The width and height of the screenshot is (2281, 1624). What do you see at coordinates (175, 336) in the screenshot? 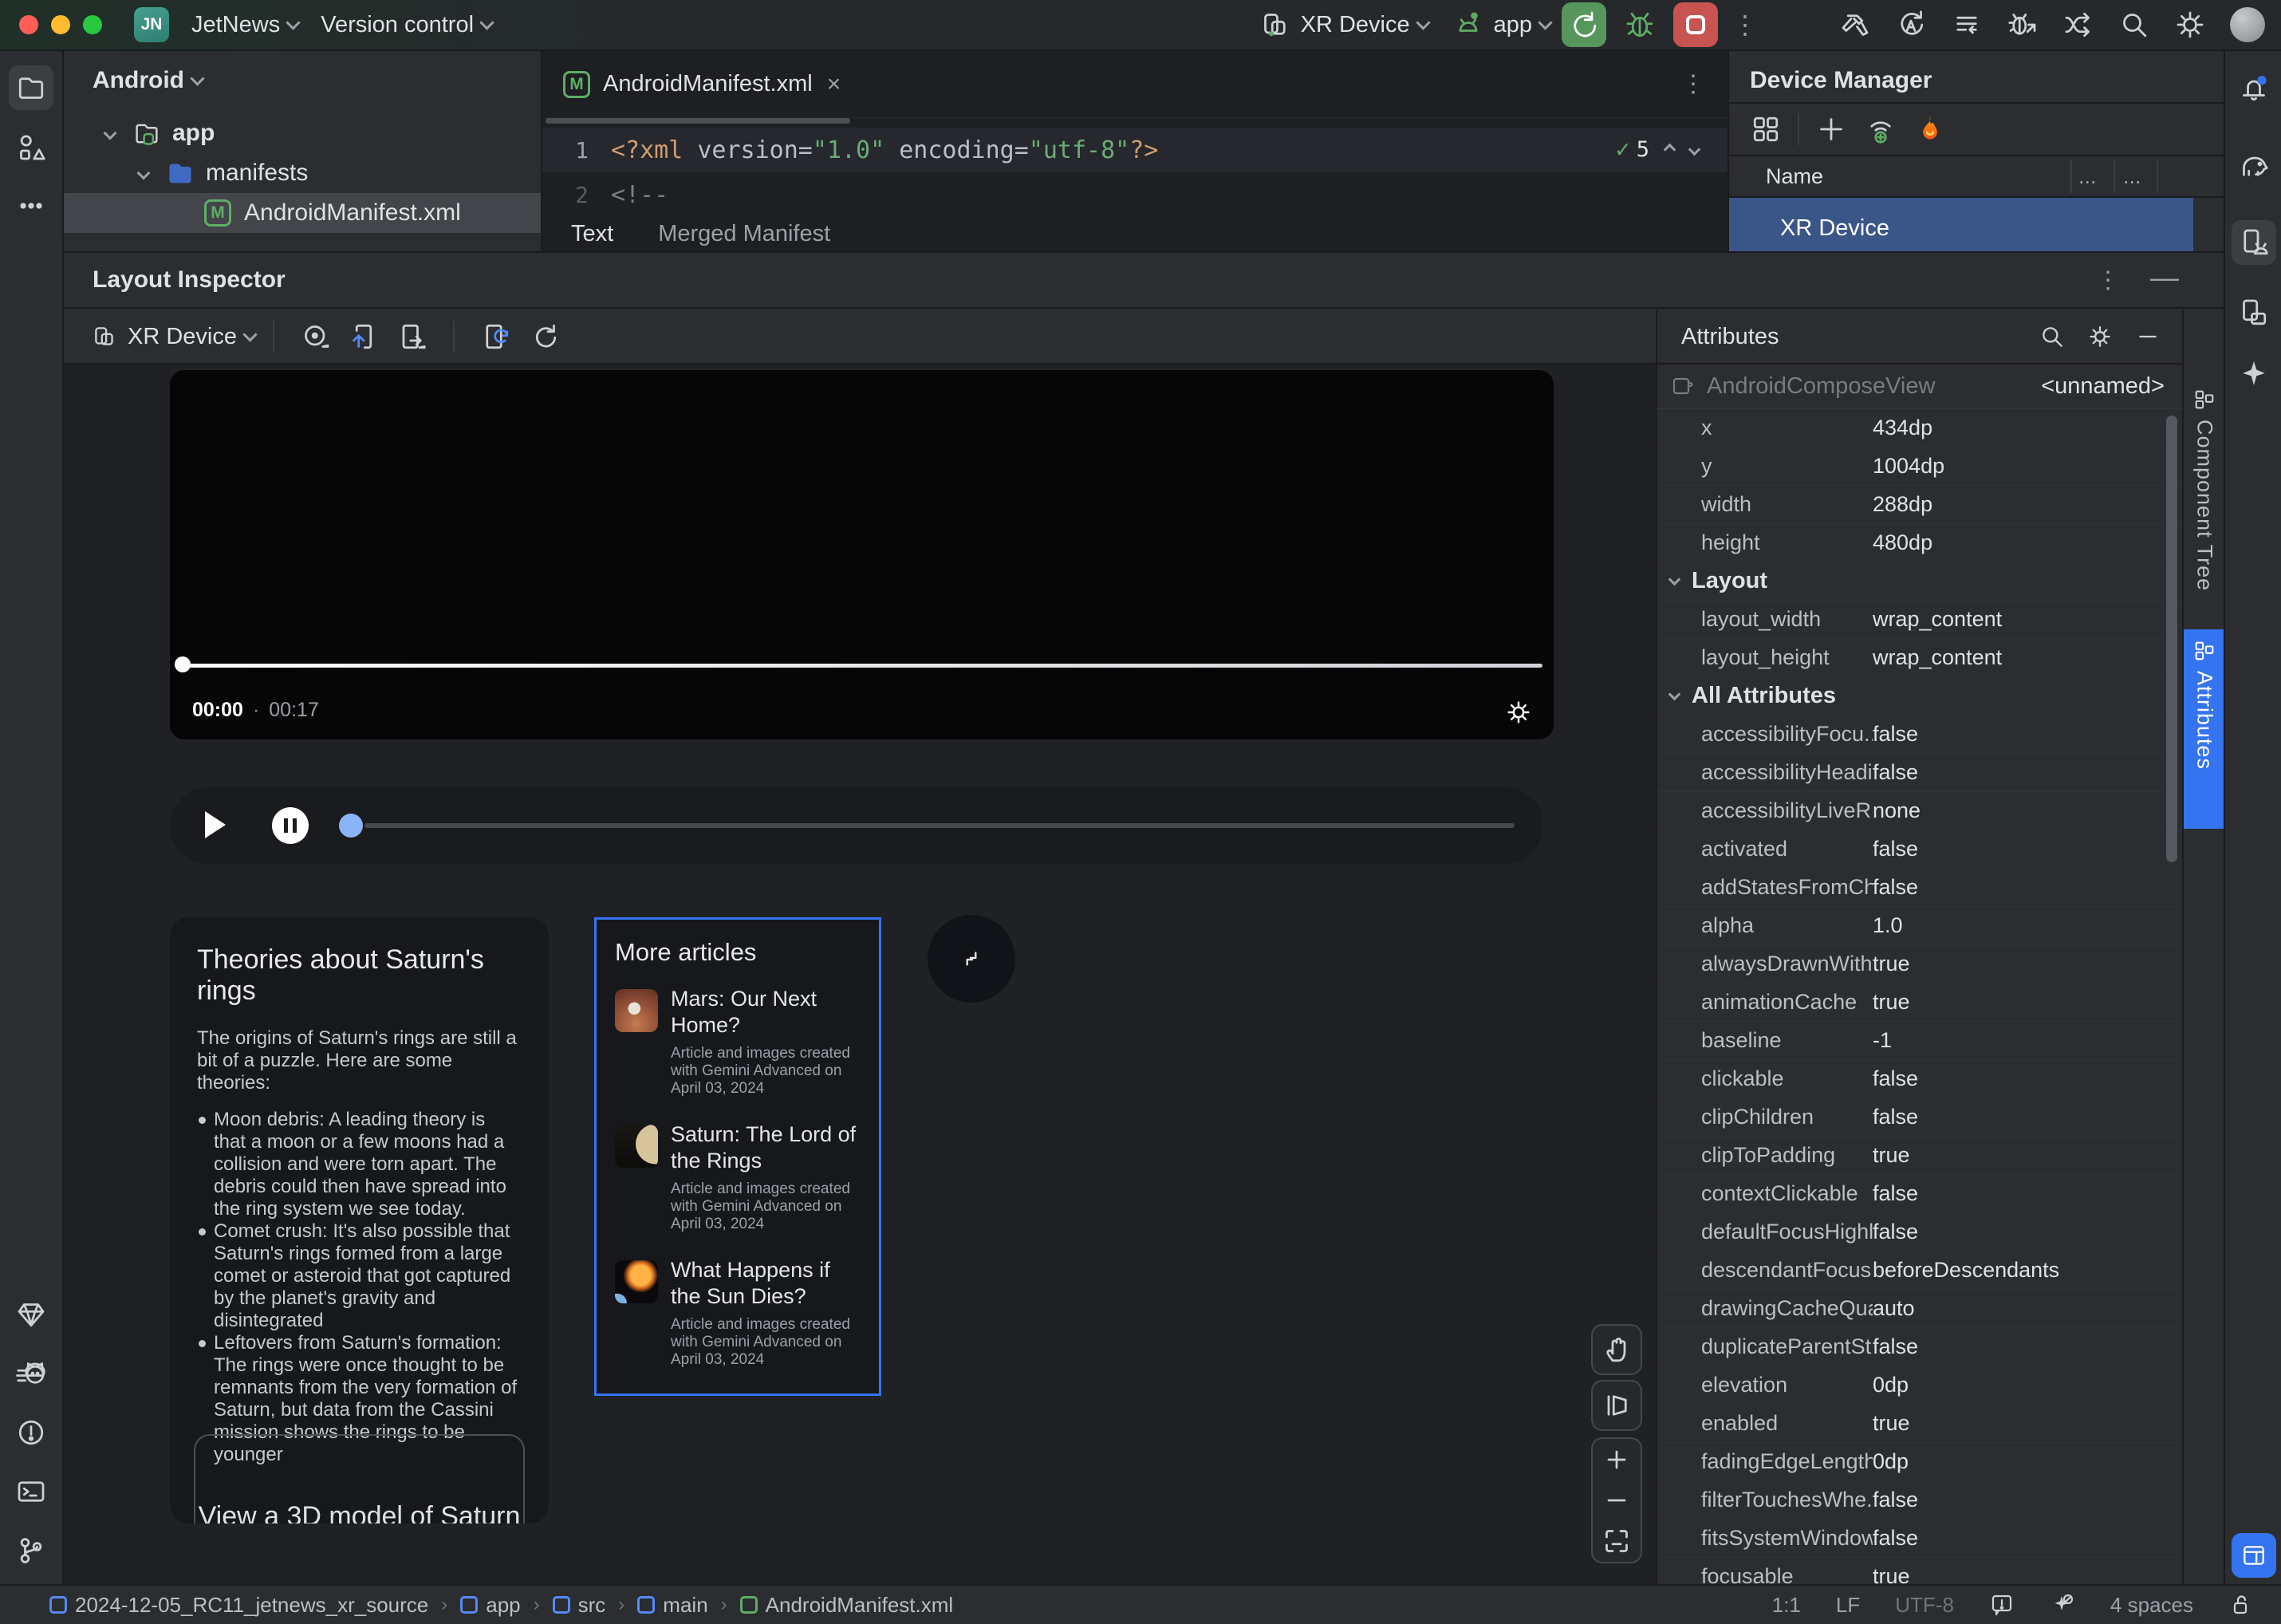
I see `inspected-process-selector: XR Device` at bounding box center [175, 336].